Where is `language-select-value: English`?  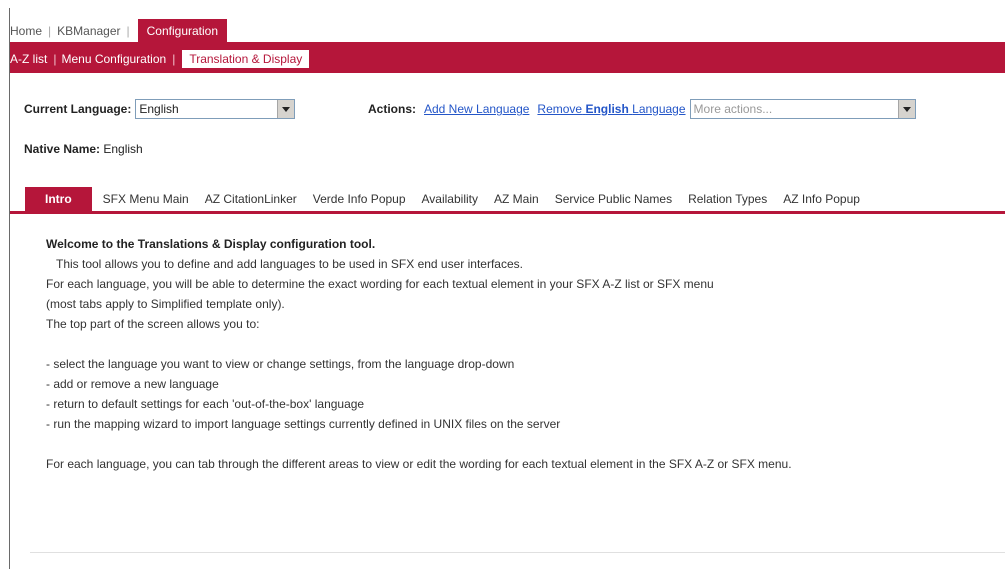
language-select-value: English is located at coordinates (159, 109).